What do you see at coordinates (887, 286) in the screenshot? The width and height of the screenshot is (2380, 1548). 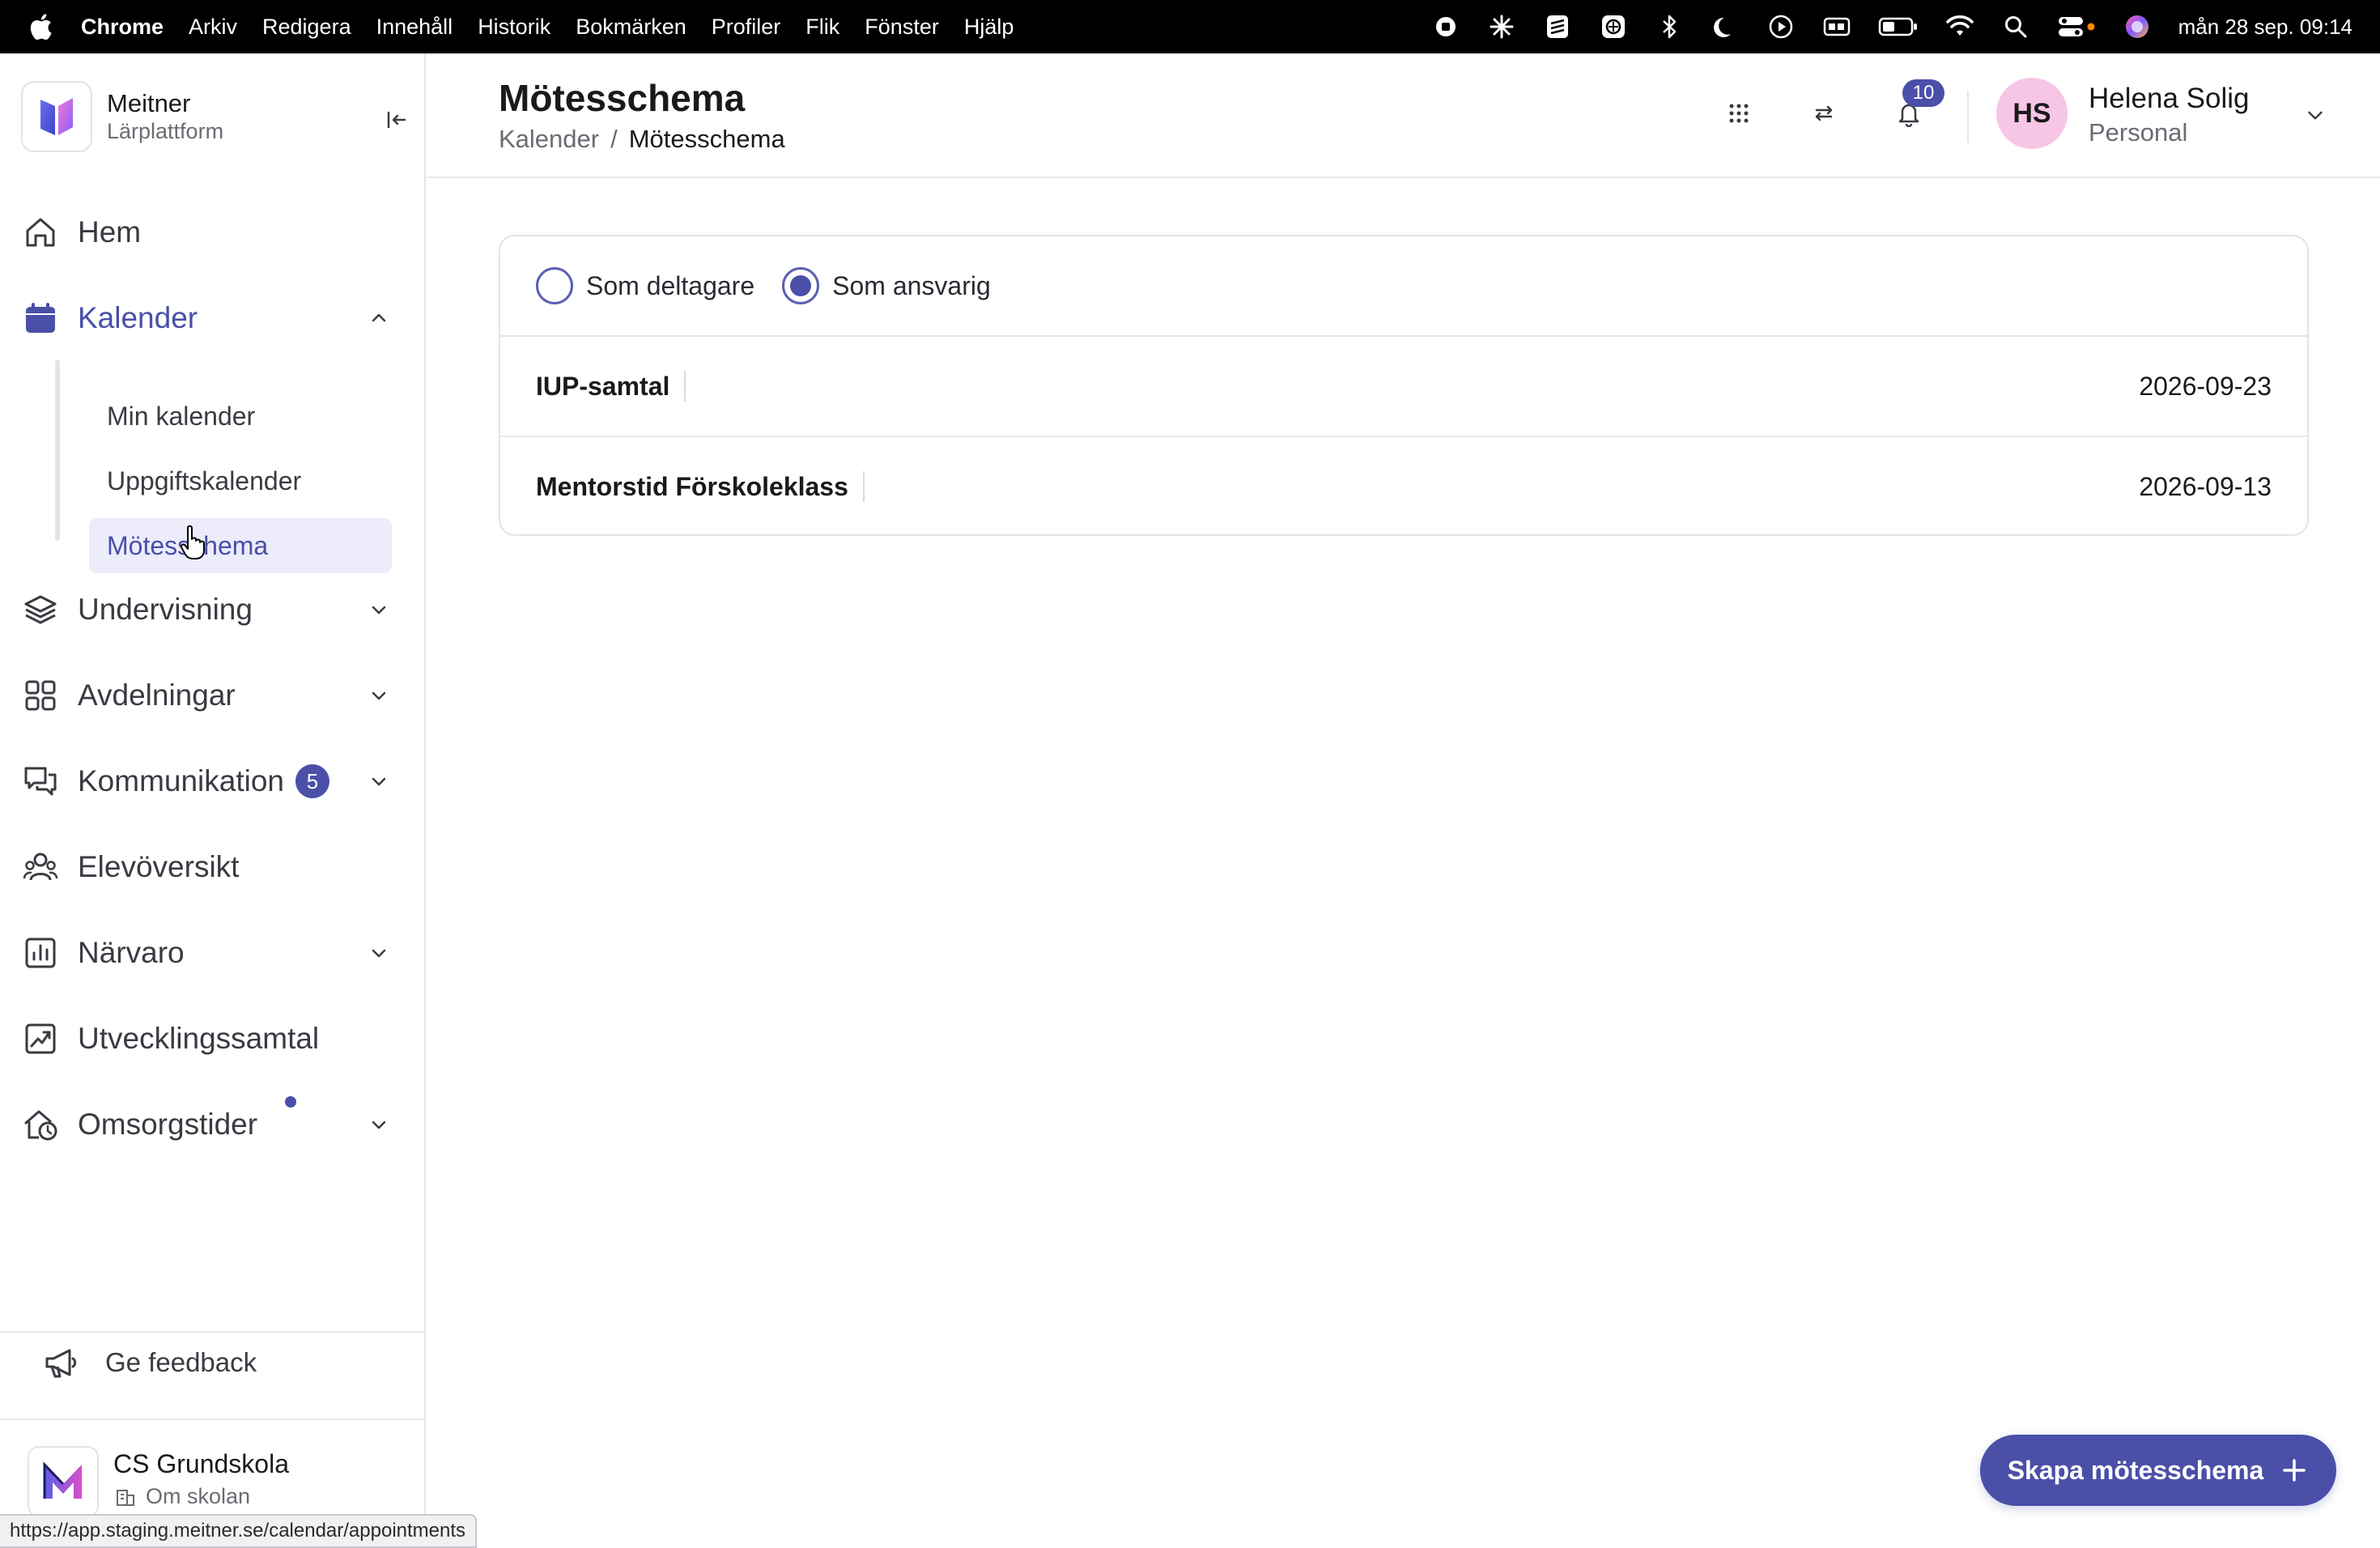 I see `radio-as-responsible: Som ansvarig` at bounding box center [887, 286].